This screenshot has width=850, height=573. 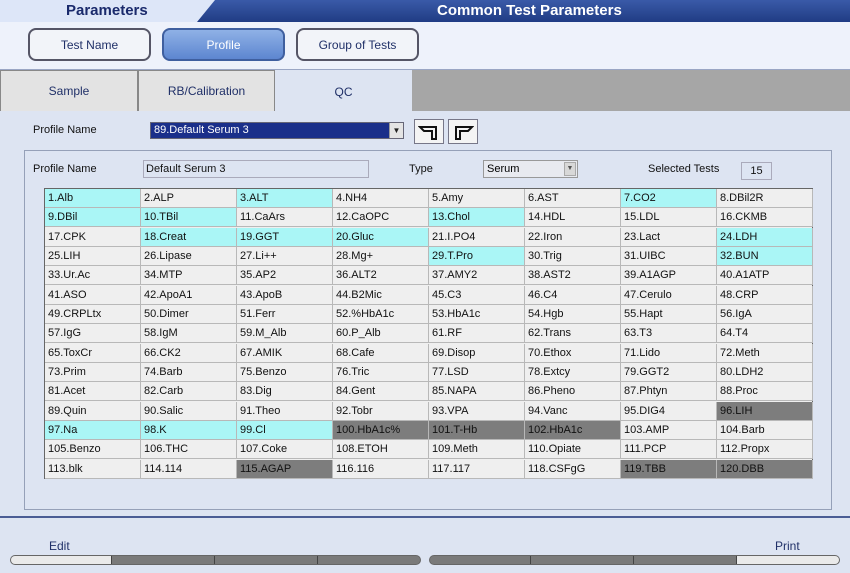 I want to click on test-cell: 21.I.PO4, so click(x=477, y=237).